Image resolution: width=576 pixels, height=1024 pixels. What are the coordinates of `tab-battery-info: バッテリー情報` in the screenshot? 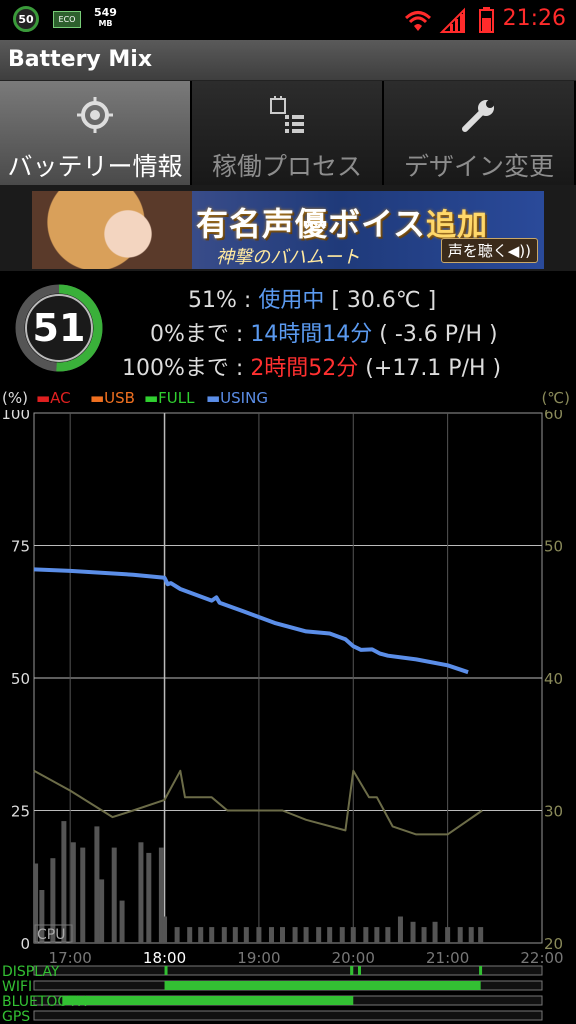 It's located at (96, 133).